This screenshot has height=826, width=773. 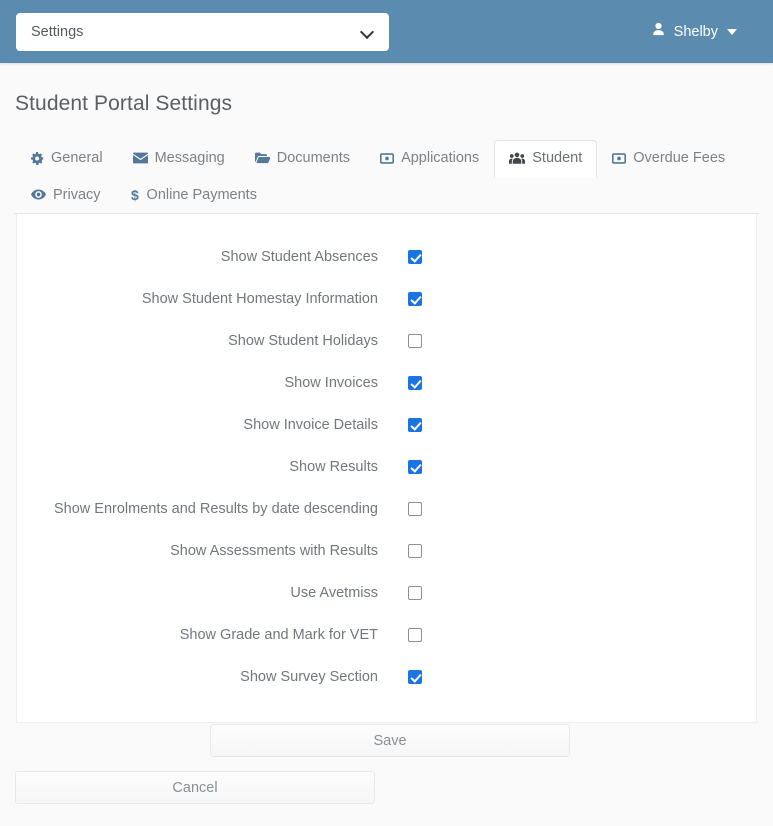 I want to click on setting-row: Show Invoice Details, so click(x=386, y=425).